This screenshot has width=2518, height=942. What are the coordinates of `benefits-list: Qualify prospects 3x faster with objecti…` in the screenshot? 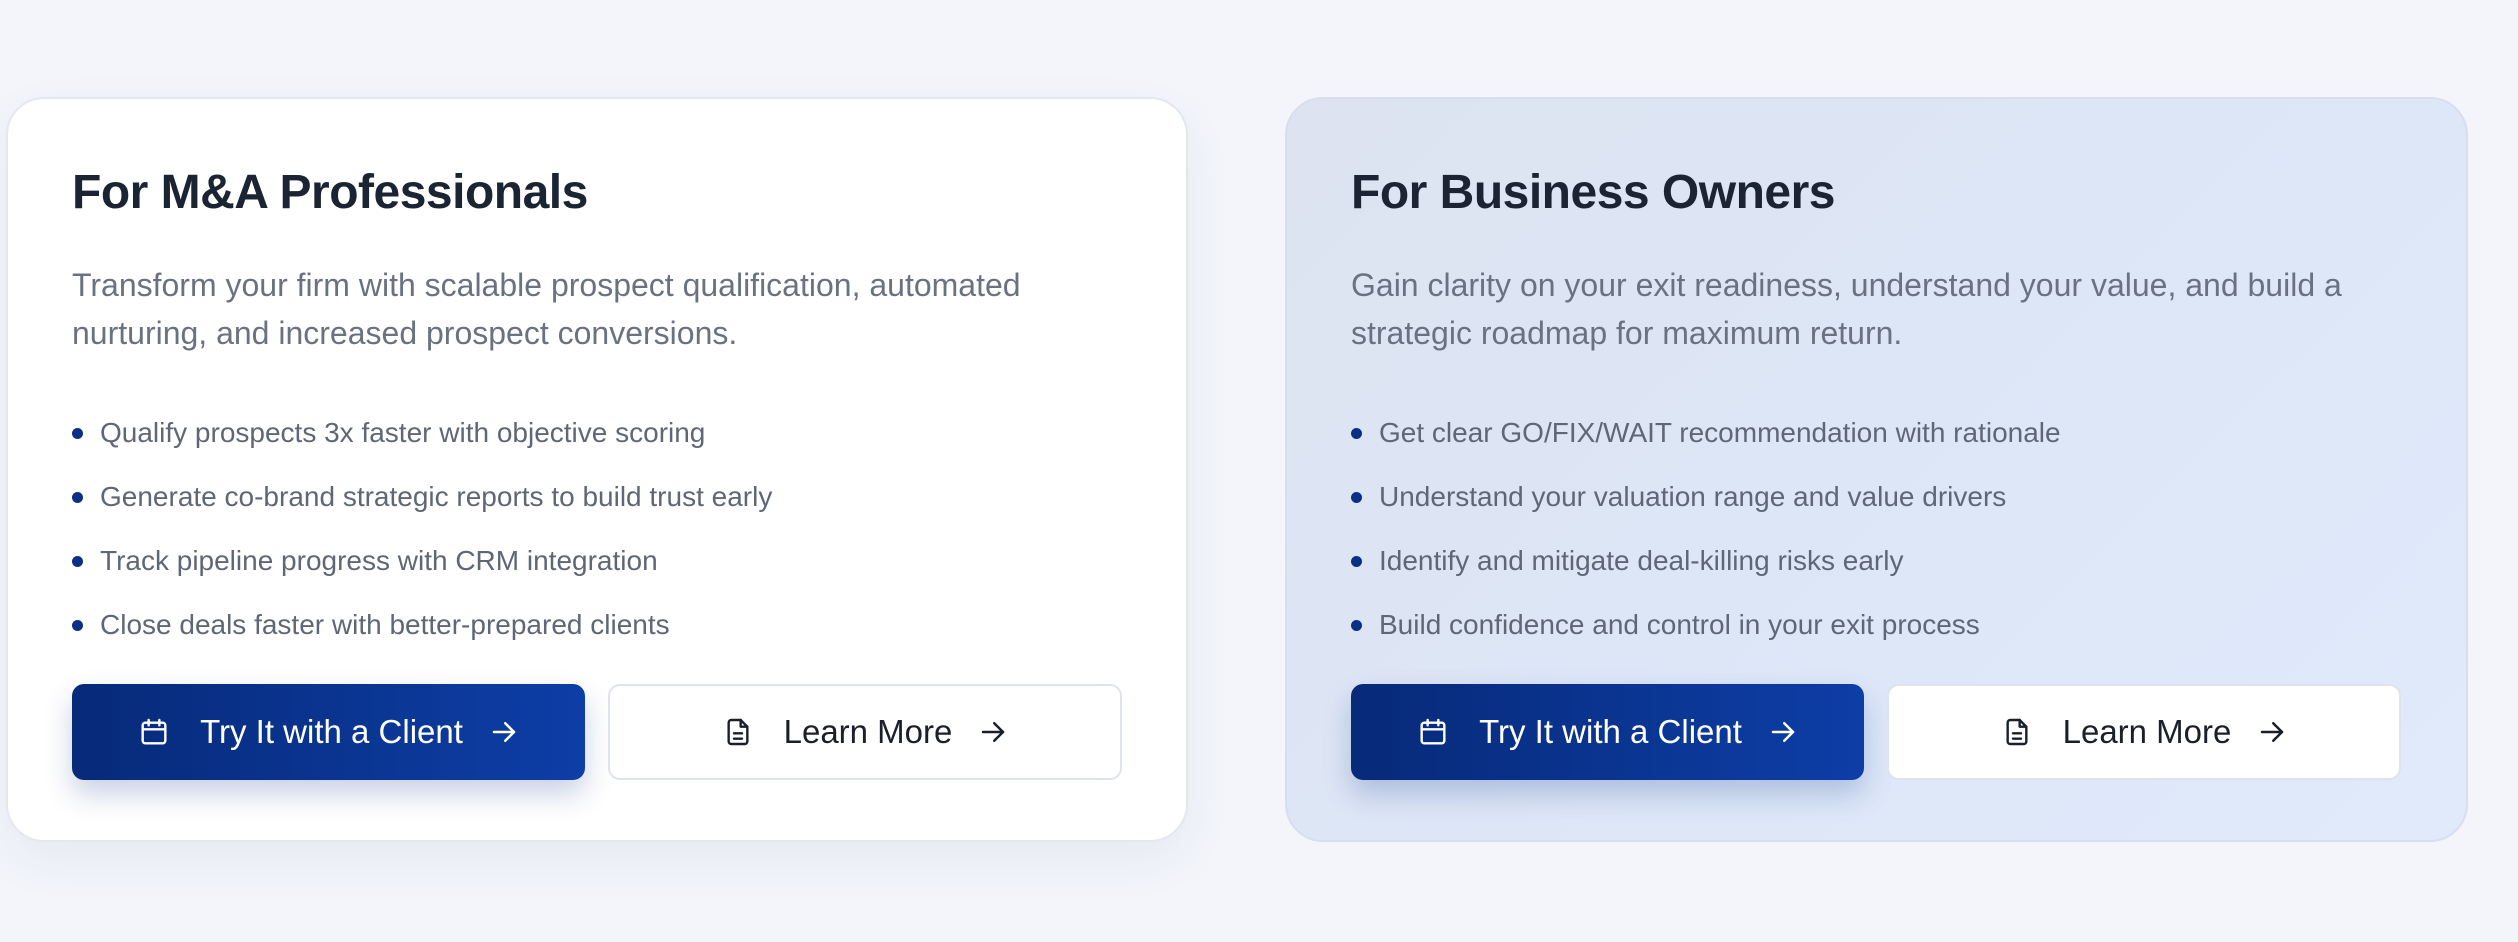 It's located at (422, 529).